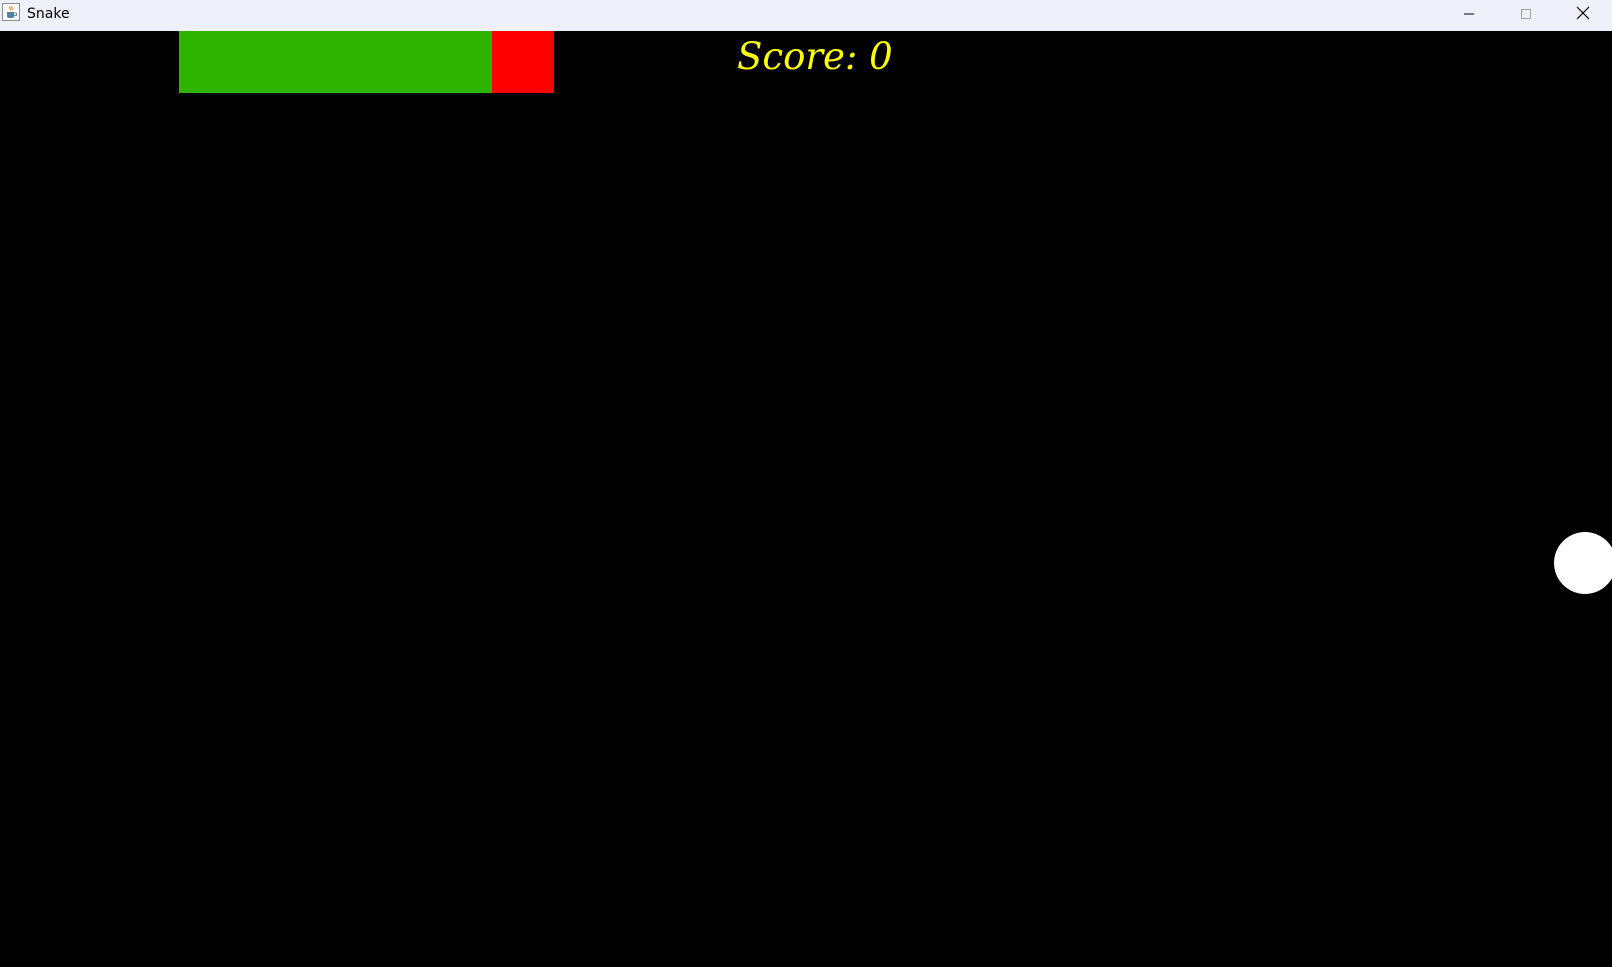 This screenshot has width=1612, height=967. What do you see at coordinates (806, 15) in the screenshot?
I see `title-bar: Snake` at bounding box center [806, 15].